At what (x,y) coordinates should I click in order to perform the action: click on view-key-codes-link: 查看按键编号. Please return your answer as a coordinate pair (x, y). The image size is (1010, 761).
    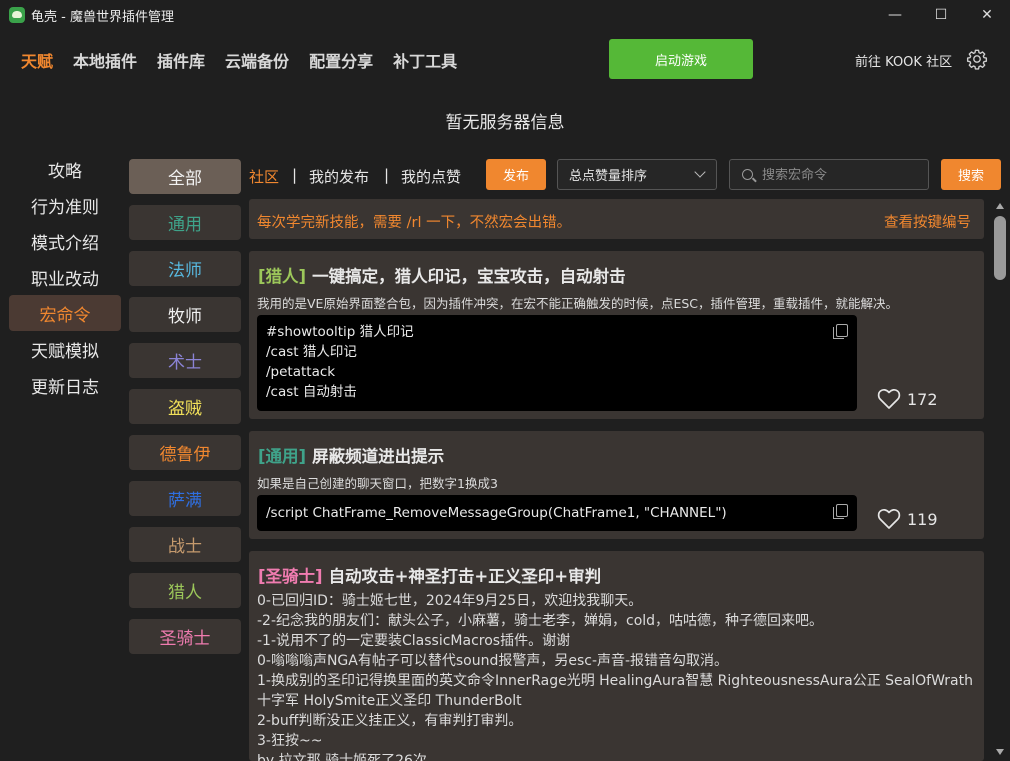
    Looking at the image, I should click on (927, 221).